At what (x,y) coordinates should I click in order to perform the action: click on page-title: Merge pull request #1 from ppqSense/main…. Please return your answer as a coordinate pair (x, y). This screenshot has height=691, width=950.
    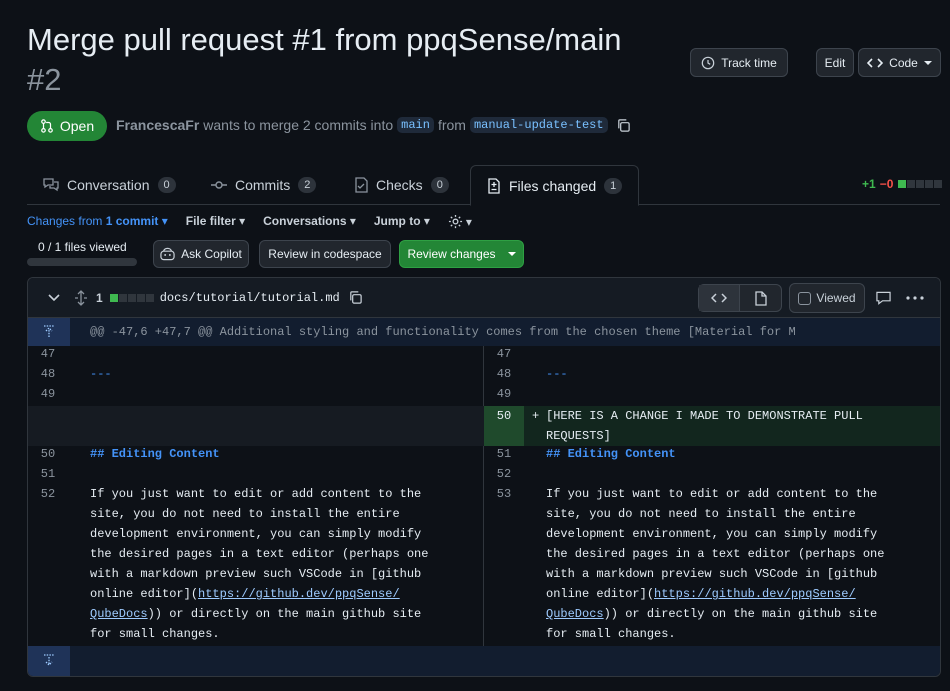
    Looking at the image, I should click on (347, 60).